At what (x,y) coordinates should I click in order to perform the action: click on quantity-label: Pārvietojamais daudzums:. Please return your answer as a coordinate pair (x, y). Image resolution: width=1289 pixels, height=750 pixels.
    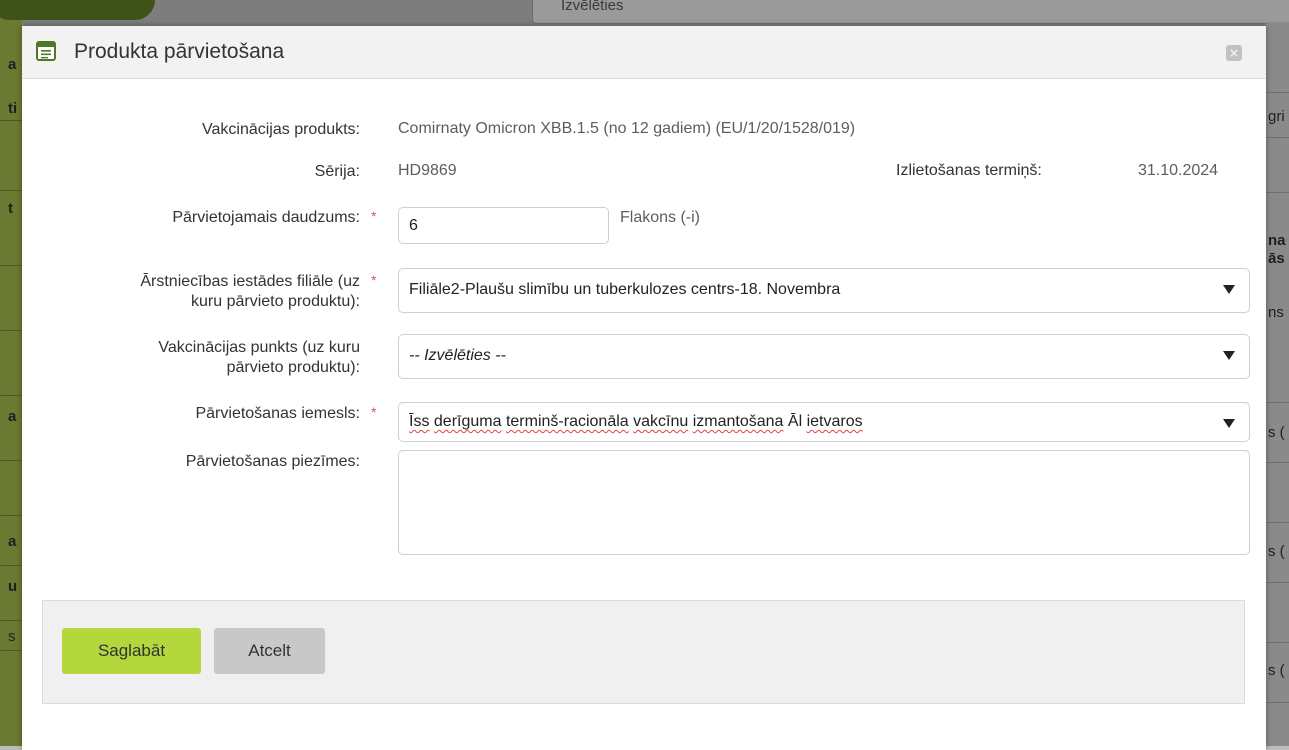
    Looking at the image, I should click on (266, 217).